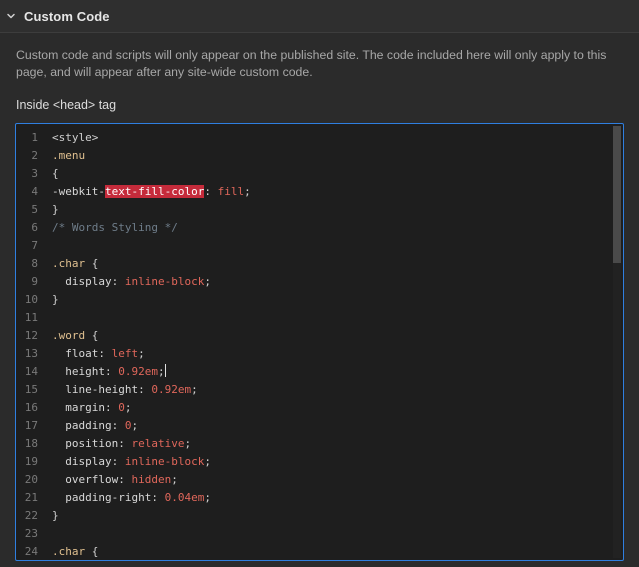  I want to click on code-token: padding-right, so click(102, 497).